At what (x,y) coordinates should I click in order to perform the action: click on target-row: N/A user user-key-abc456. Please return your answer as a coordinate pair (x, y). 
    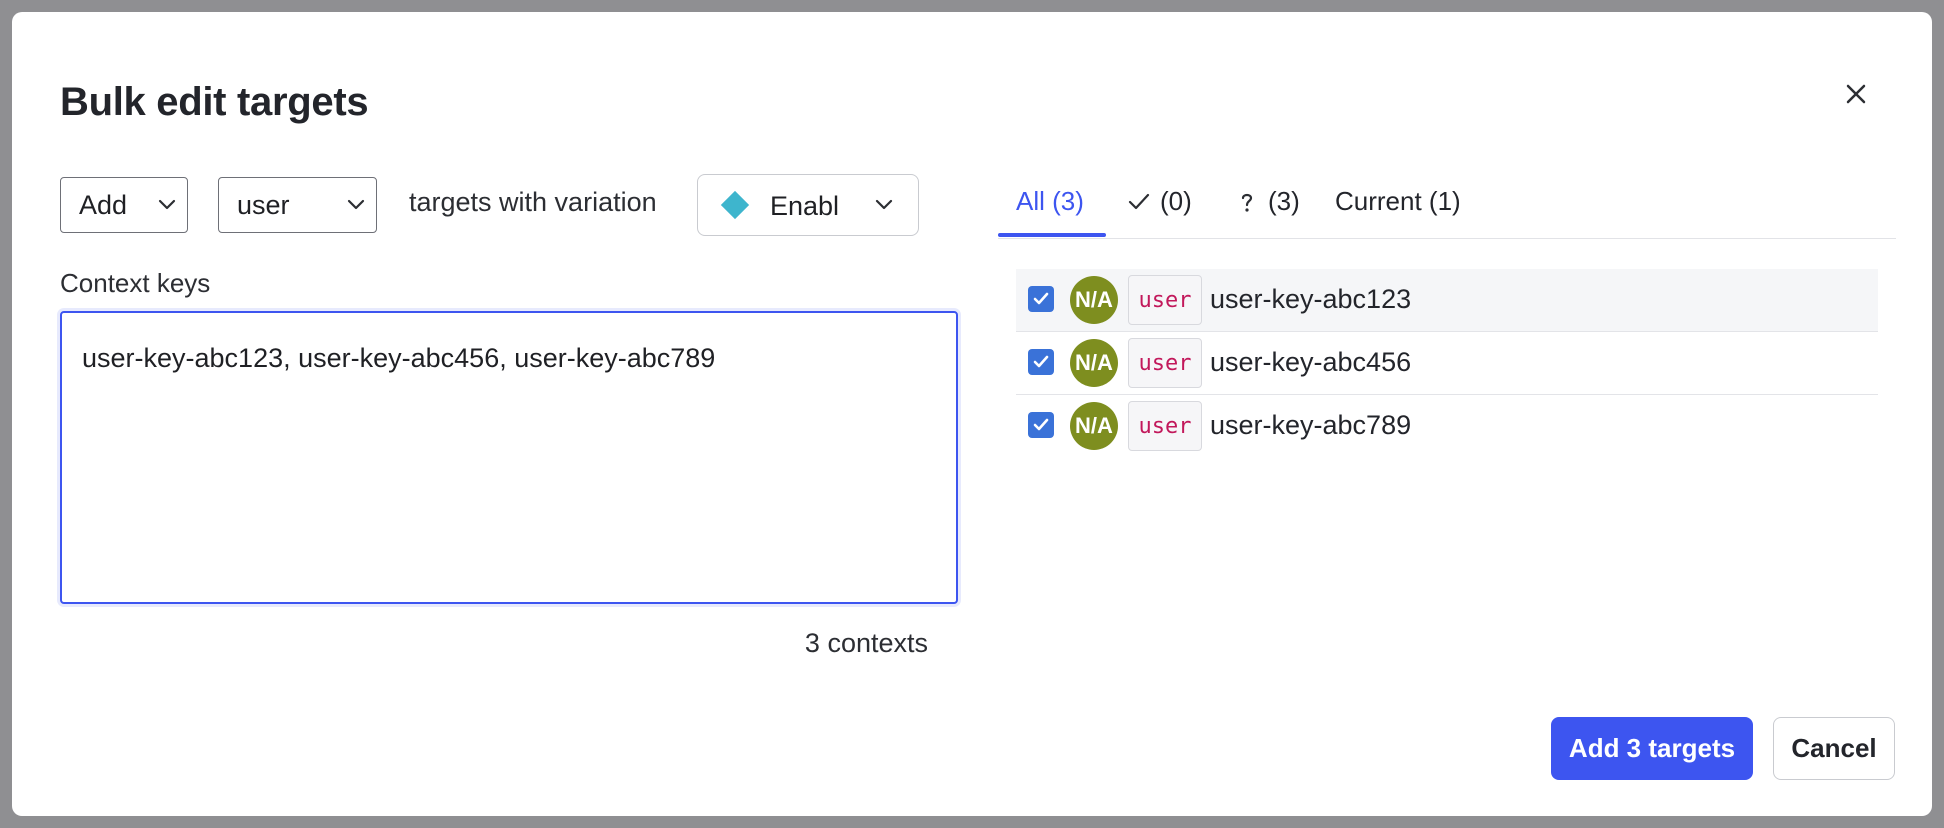
    Looking at the image, I should click on (1447, 363).